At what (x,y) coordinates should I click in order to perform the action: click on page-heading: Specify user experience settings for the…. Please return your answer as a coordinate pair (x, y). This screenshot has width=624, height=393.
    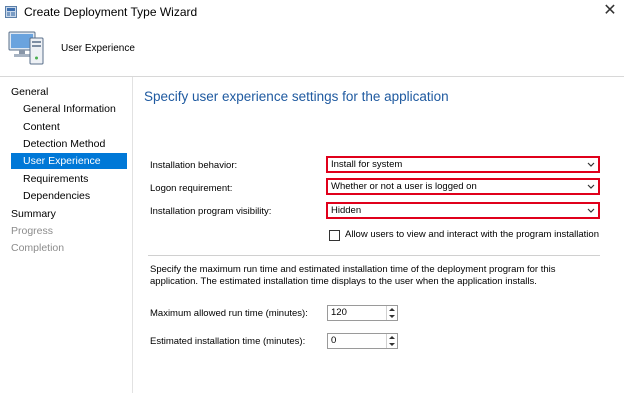
    Looking at the image, I should click on (296, 96).